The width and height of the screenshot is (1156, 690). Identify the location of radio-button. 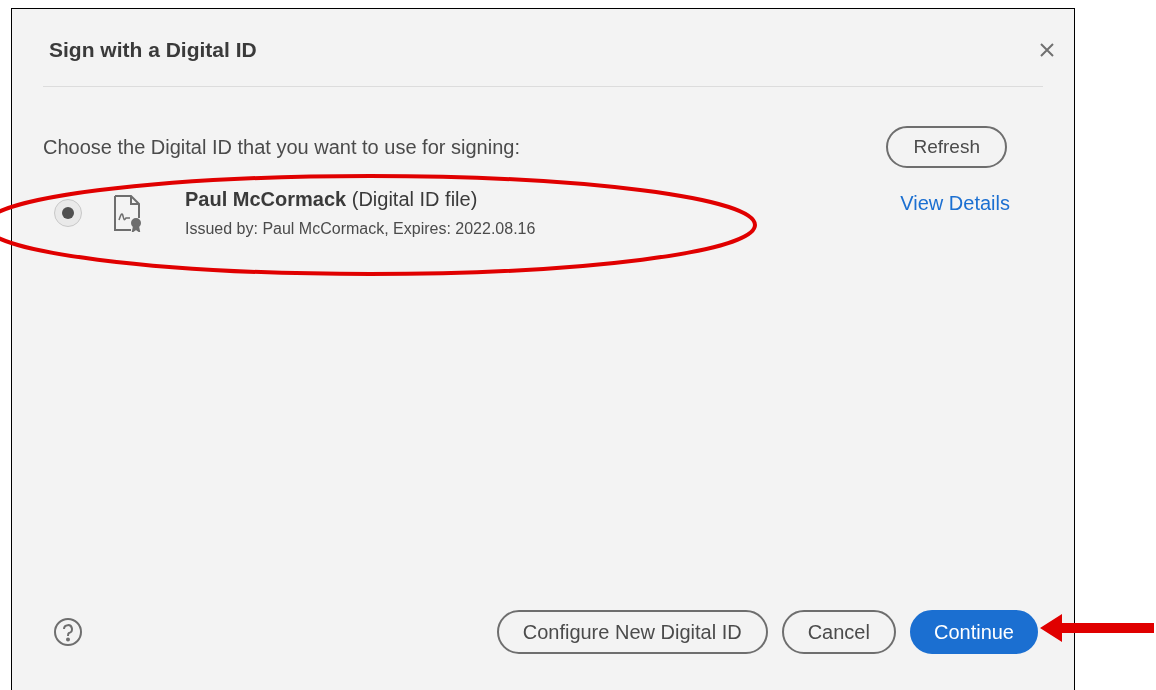
(68, 212).